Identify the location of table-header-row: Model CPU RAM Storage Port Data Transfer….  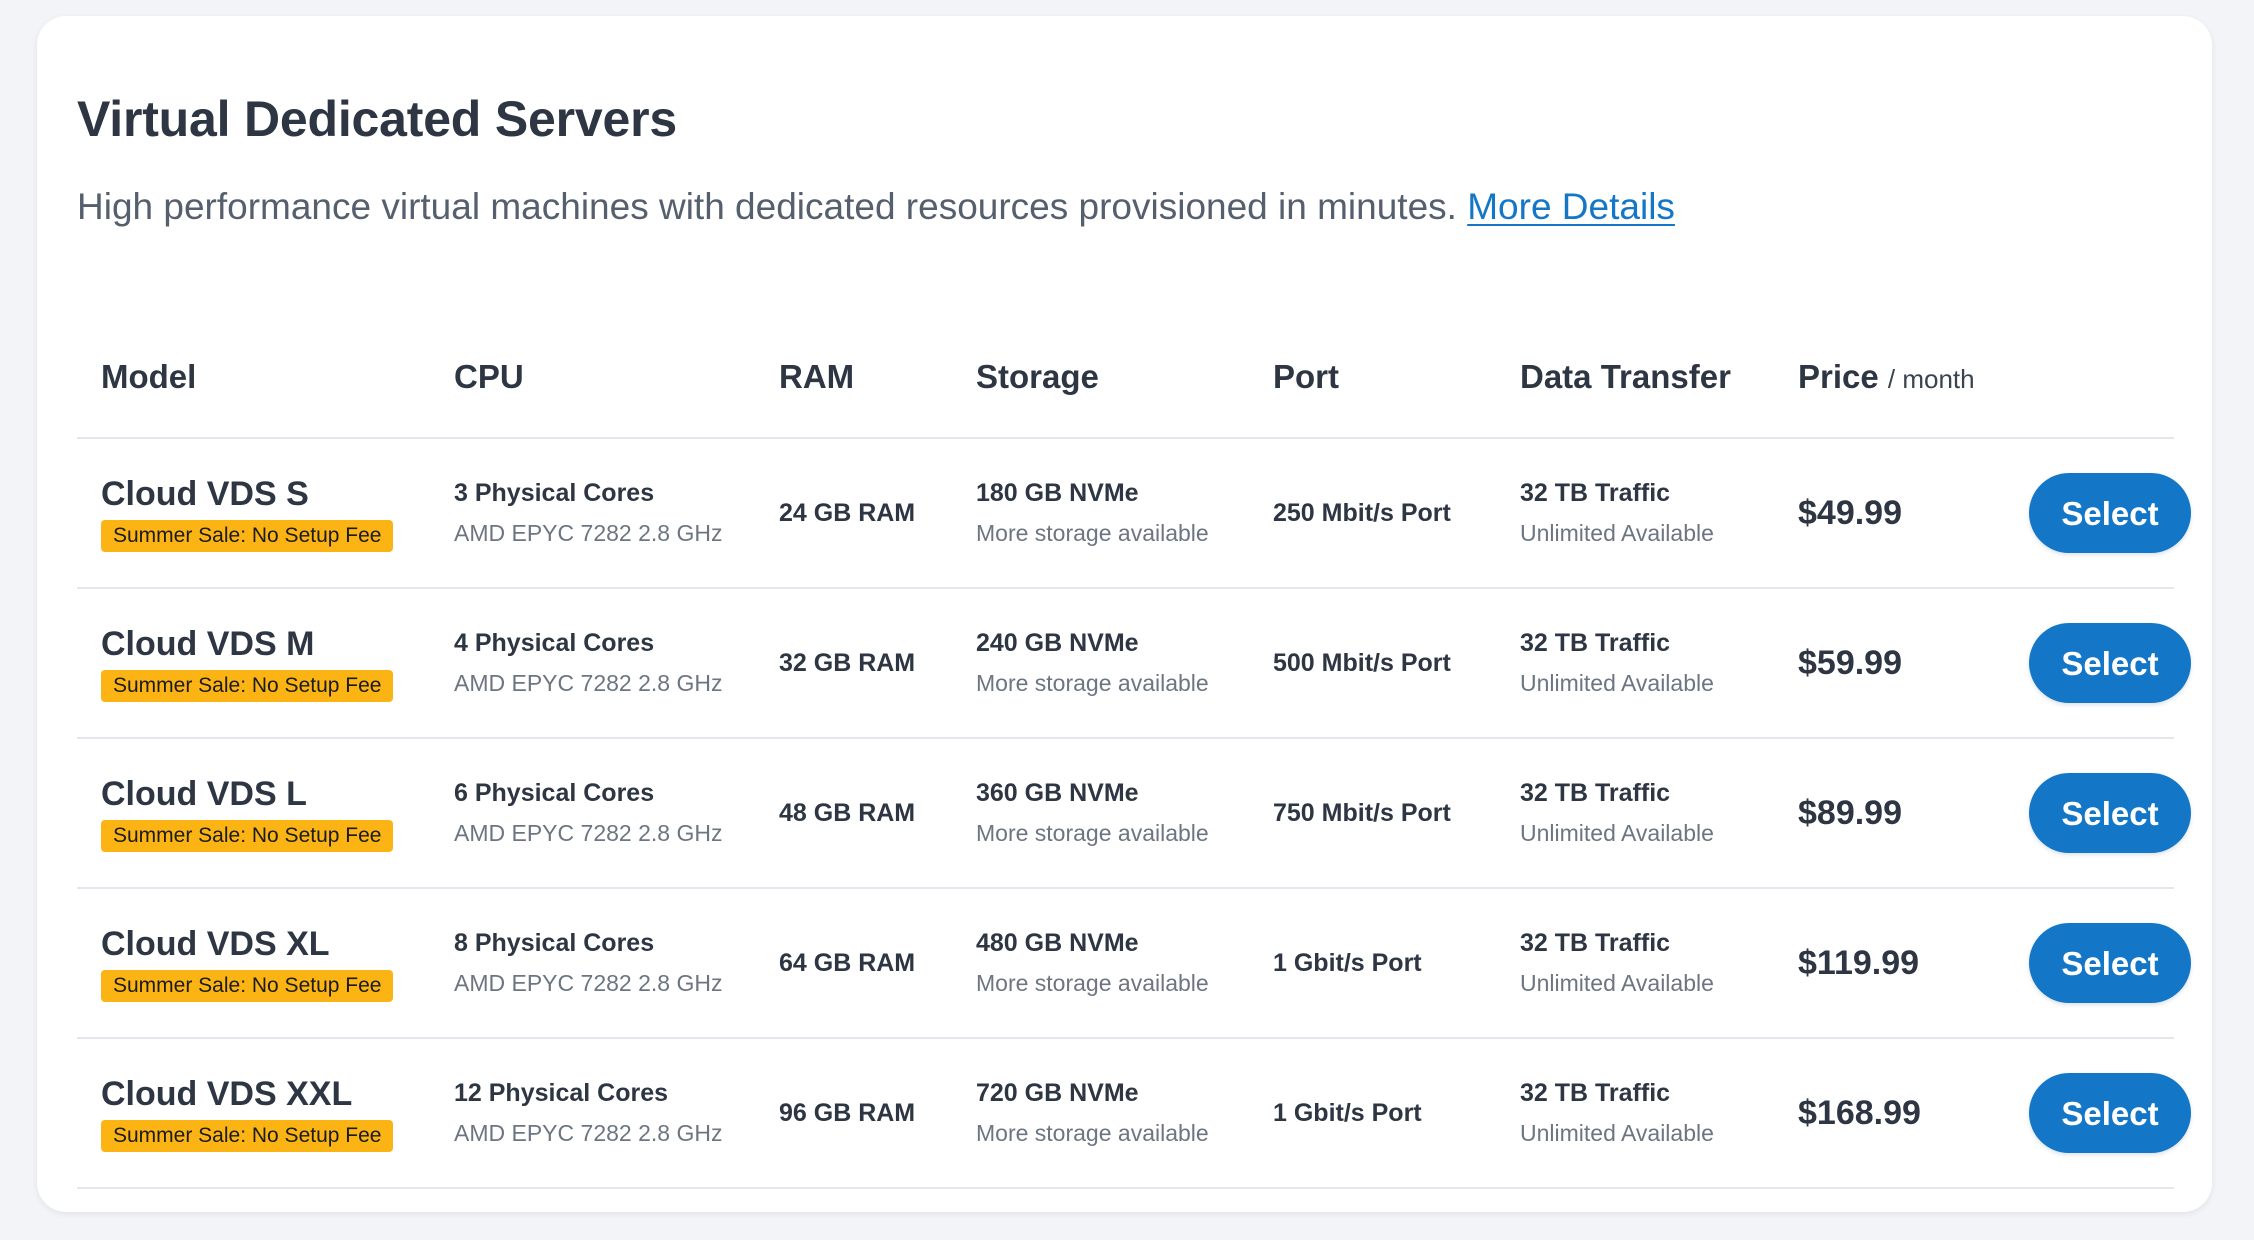
(1125, 377).